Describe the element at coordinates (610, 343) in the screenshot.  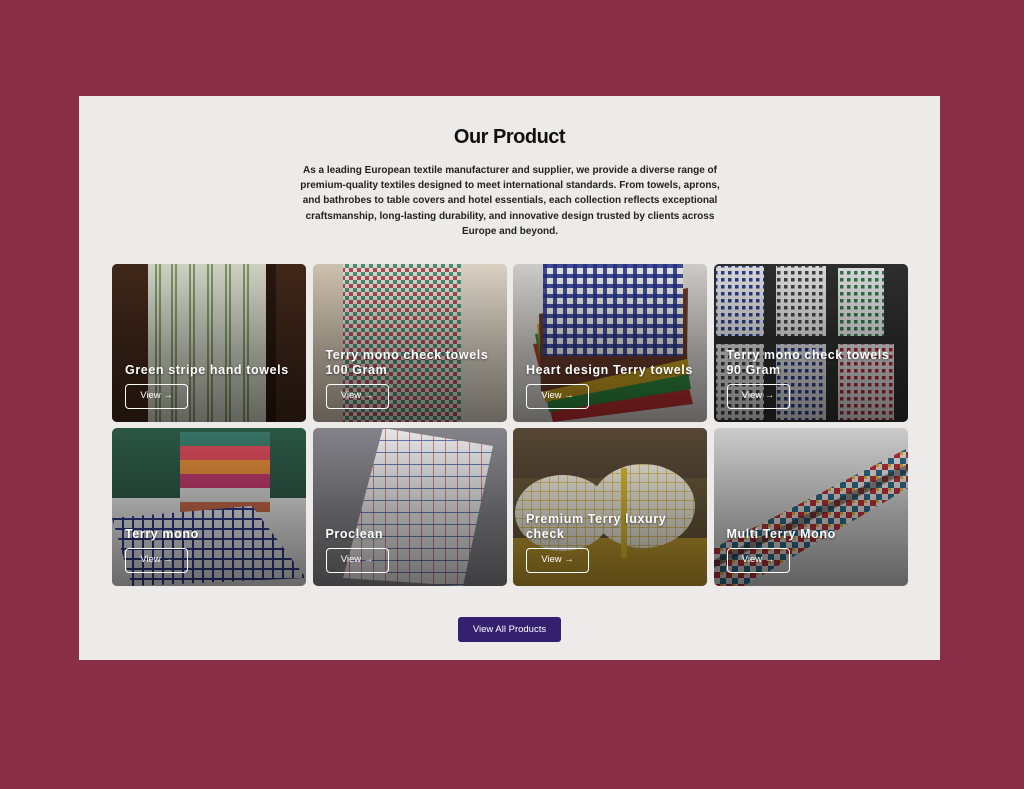
I see `product-card: Heart design Terry towels View →` at that location.